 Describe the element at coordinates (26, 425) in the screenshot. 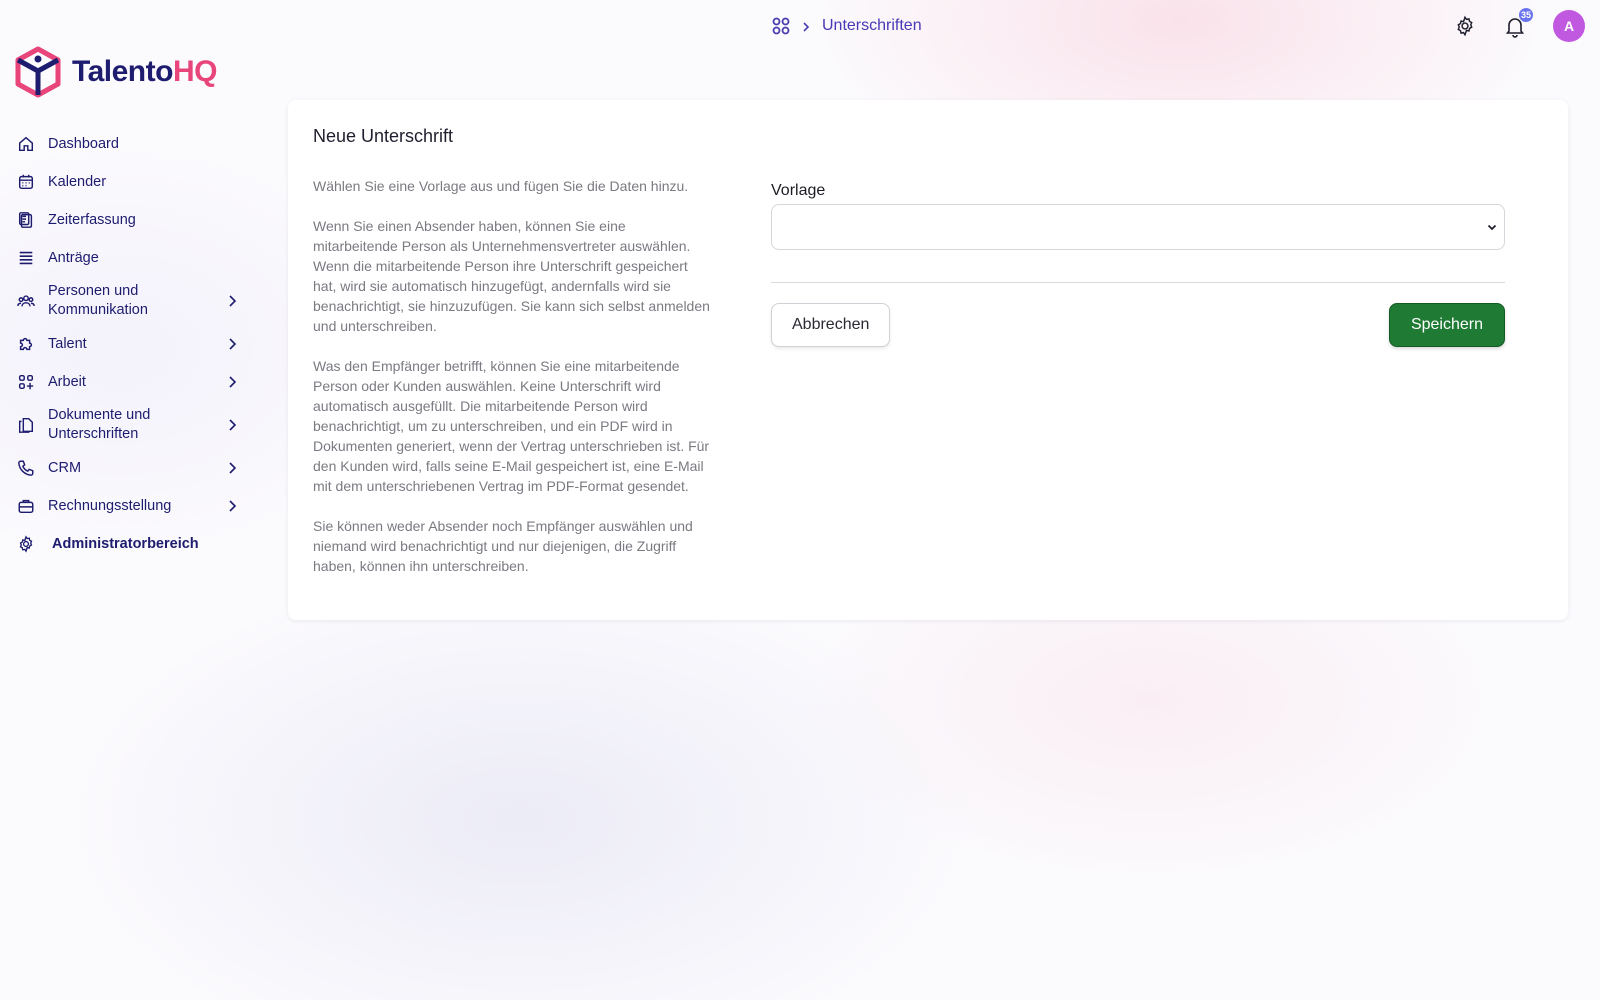

I see `documents-icon` at that location.